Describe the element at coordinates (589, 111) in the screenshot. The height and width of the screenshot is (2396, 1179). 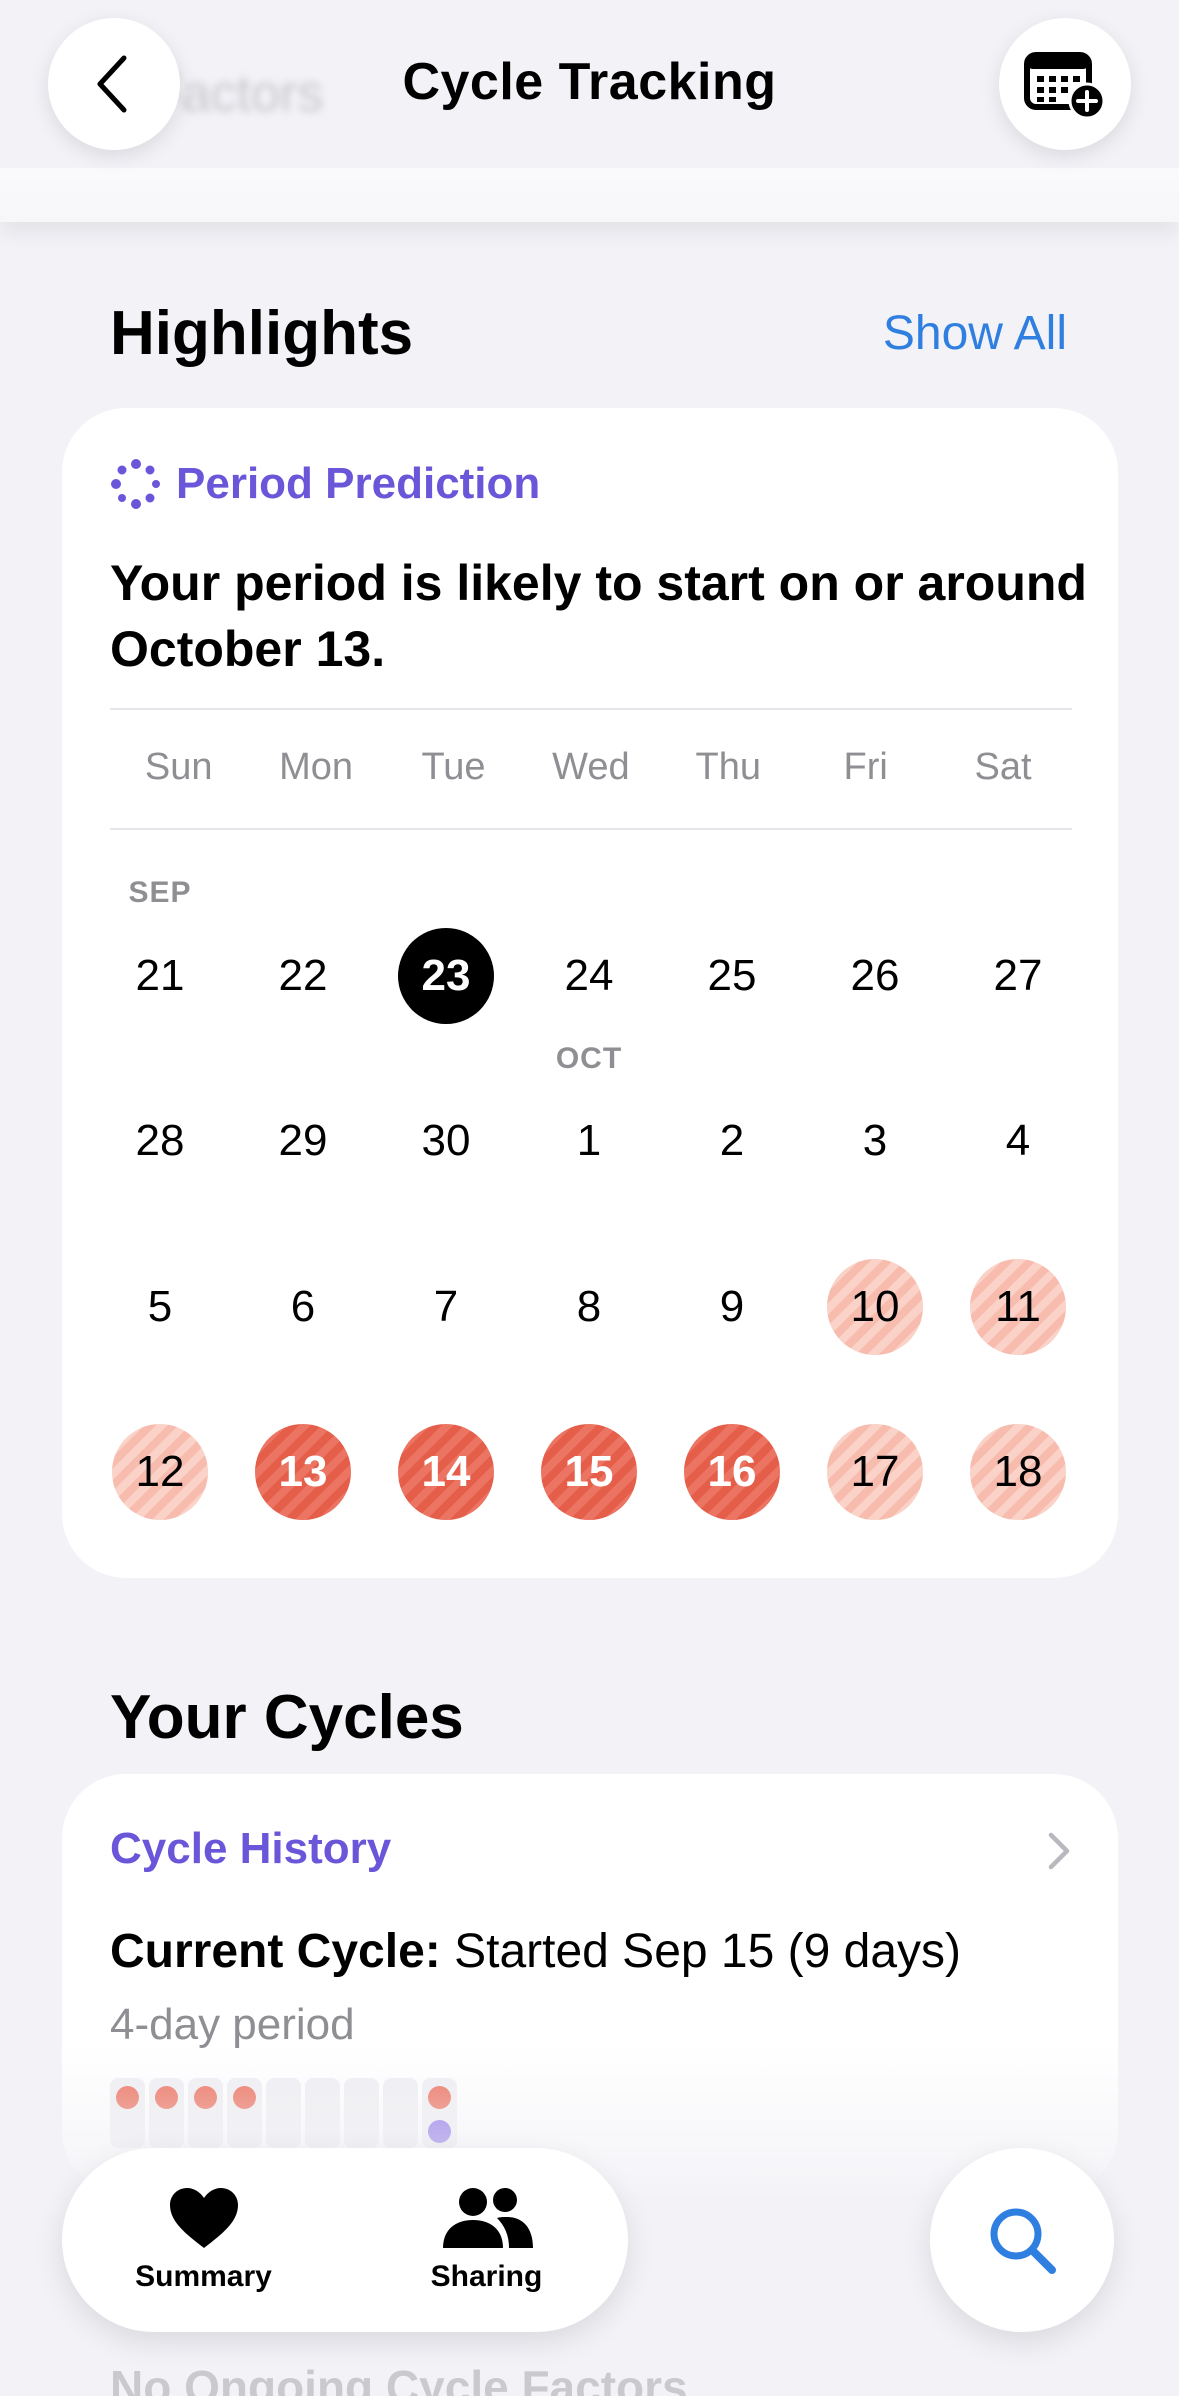
I see `nav-header: Factors Cycle Tracking` at that location.